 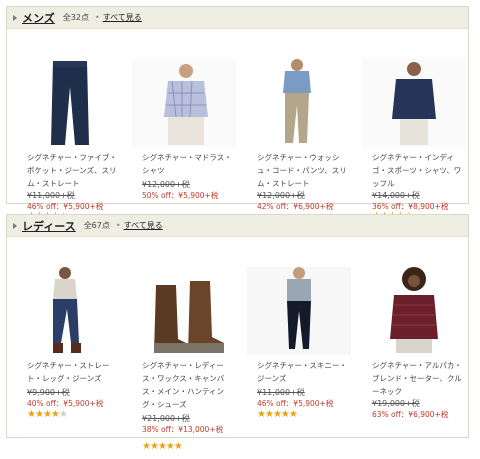 I want to click on sale-price: 50% off：¥5,900+税, so click(x=180, y=195).